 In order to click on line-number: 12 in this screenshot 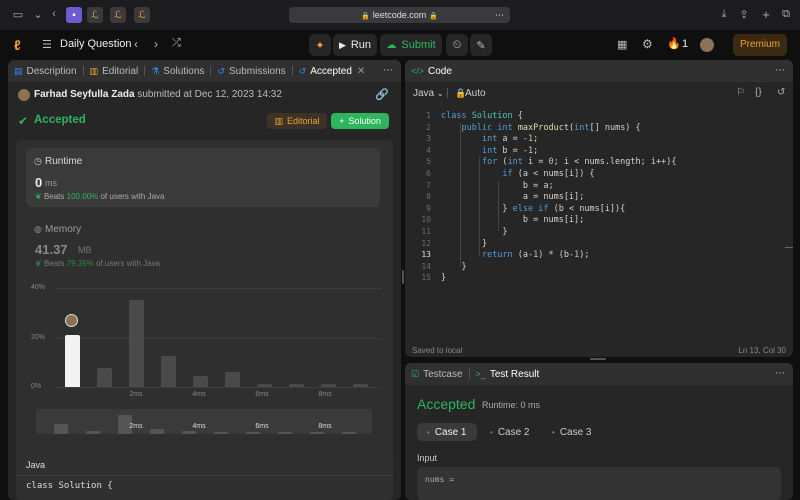, I will do `click(426, 243)`.